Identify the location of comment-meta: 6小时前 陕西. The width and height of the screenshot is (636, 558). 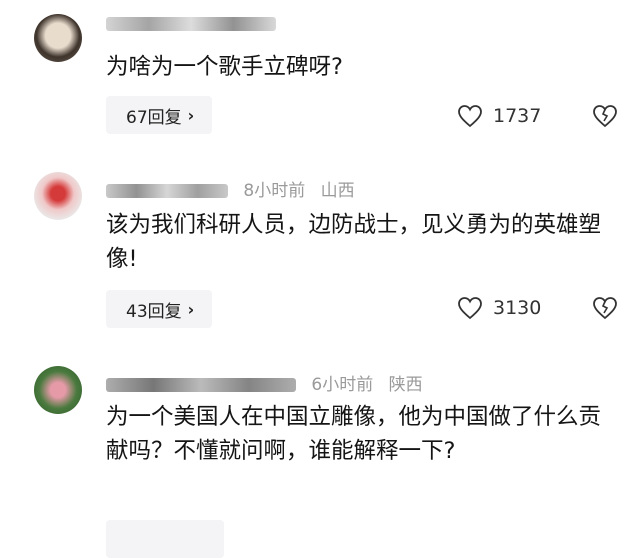
(264, 382).